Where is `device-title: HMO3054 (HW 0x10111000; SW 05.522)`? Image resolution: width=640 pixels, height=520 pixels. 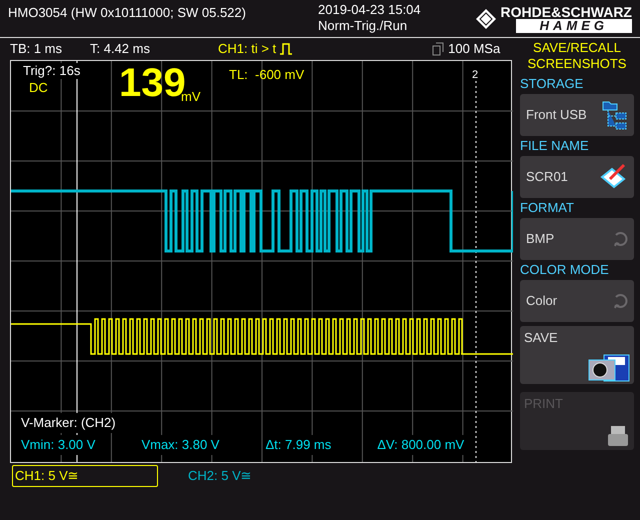 device-title: HMO3054 (HW 0x10111000; SW 05.522) is located at coordinates (127, 13).